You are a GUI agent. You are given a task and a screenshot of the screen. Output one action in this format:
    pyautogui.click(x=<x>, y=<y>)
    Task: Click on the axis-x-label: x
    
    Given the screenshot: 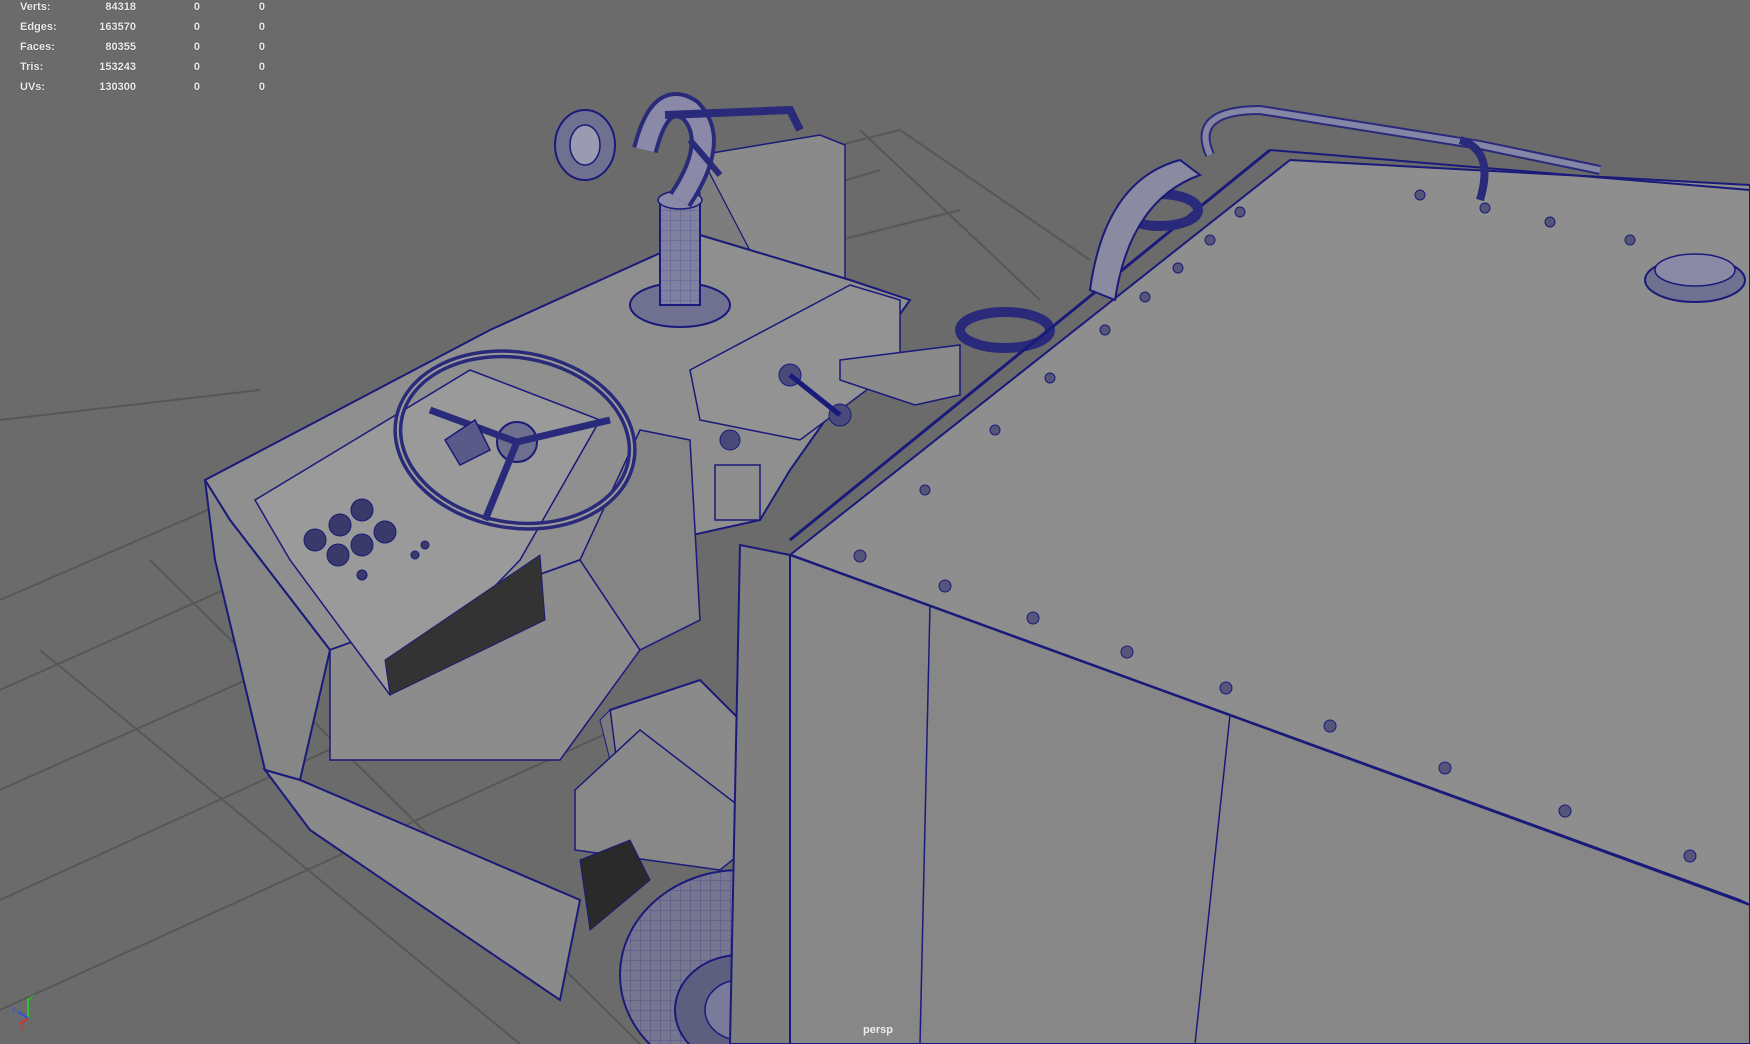 What is the action you would take?
    pyautogui.click(x=22, y=1026)
    